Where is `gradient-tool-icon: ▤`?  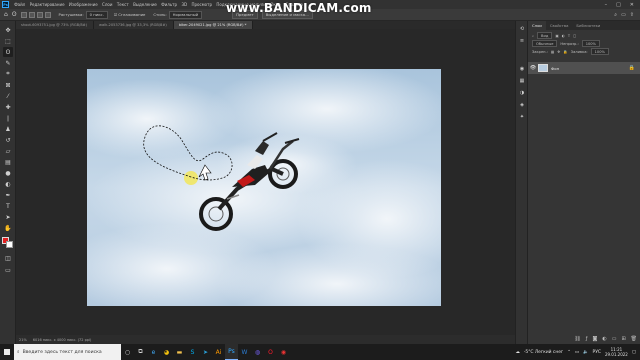
gradient-tool-icon: ▤ is located at coordinates (8, 162).